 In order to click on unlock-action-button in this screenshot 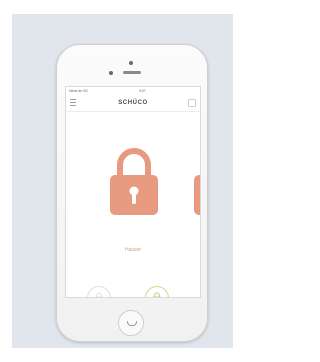, I will do `click(157, 291)`.